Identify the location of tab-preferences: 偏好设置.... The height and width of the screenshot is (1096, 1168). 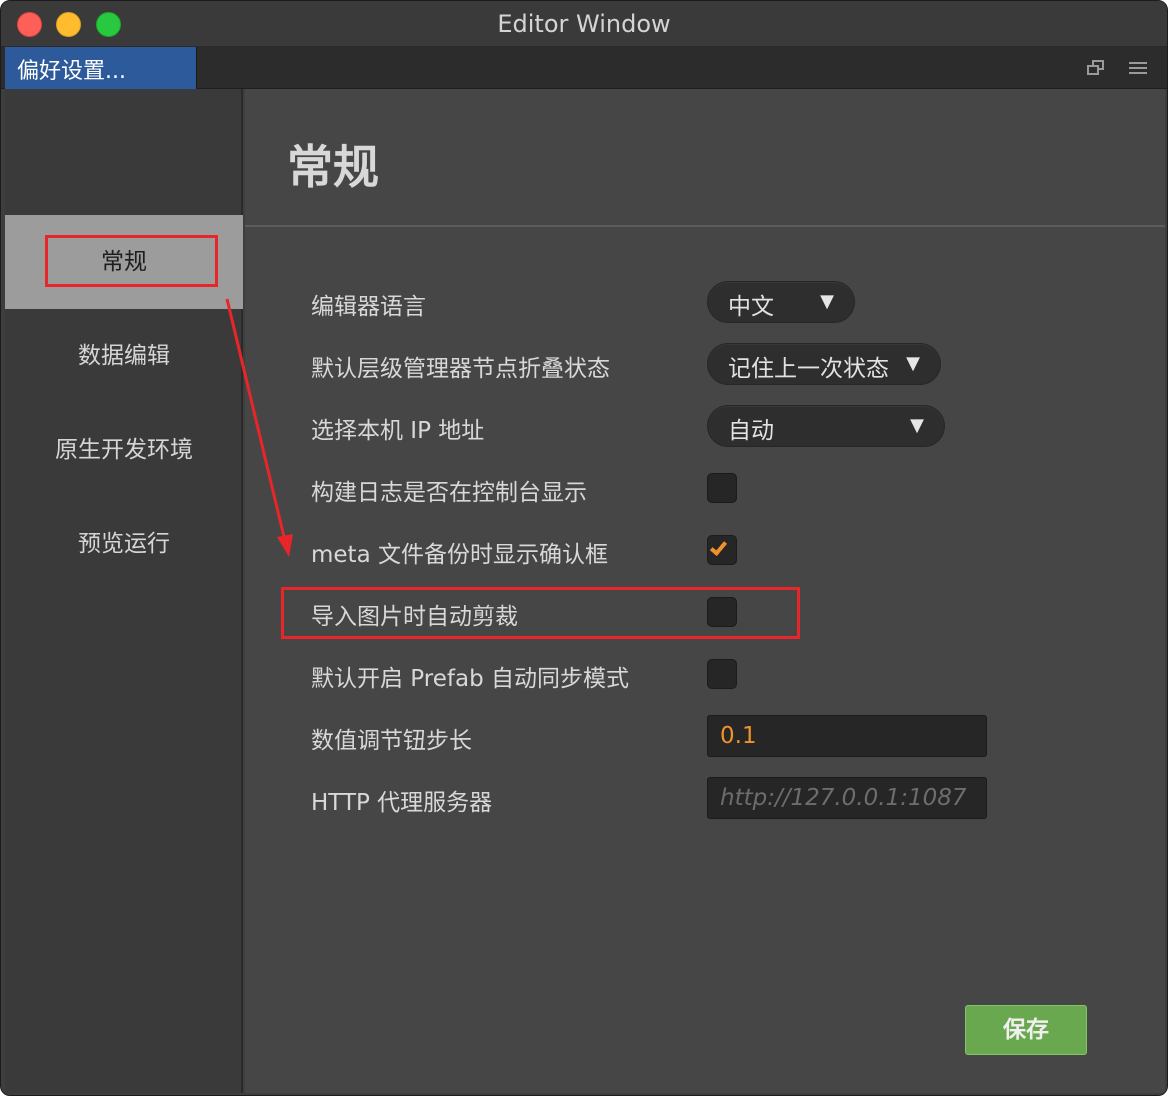
(101, 68).